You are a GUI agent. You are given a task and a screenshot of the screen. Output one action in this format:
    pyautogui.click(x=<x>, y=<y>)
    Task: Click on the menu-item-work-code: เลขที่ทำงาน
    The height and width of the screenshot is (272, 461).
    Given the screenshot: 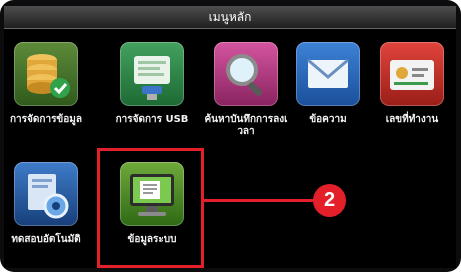 What is the action you would take?
    pyautogui.click(x=412, y=88)
    